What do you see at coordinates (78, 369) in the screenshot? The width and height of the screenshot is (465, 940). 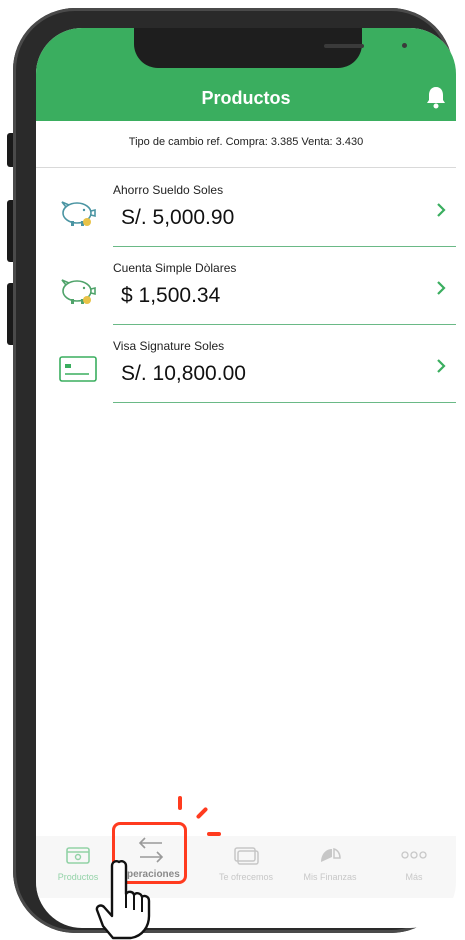 I see `credit-card-icon` at bounding box center [78, 369].